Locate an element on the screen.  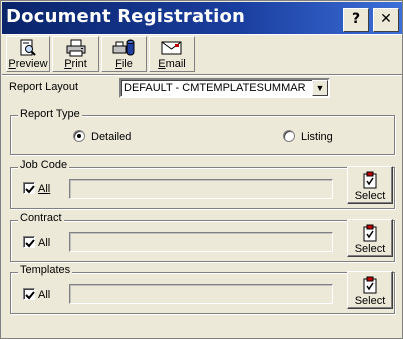
preview-label: Preview is located at coordinates (28, 64).